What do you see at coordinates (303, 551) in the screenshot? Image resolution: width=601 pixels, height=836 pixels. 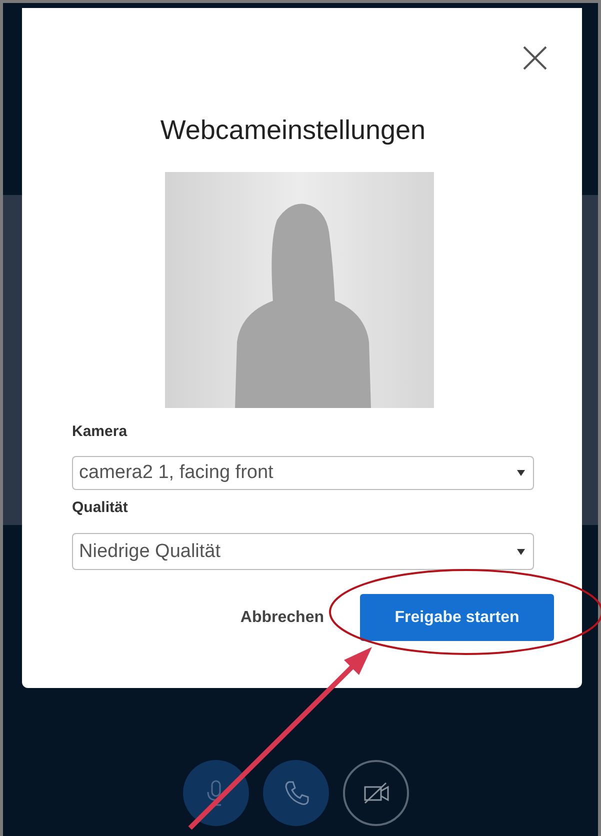 I see `select-field: Niedrige Qualität` at bounding box center [303, 551].